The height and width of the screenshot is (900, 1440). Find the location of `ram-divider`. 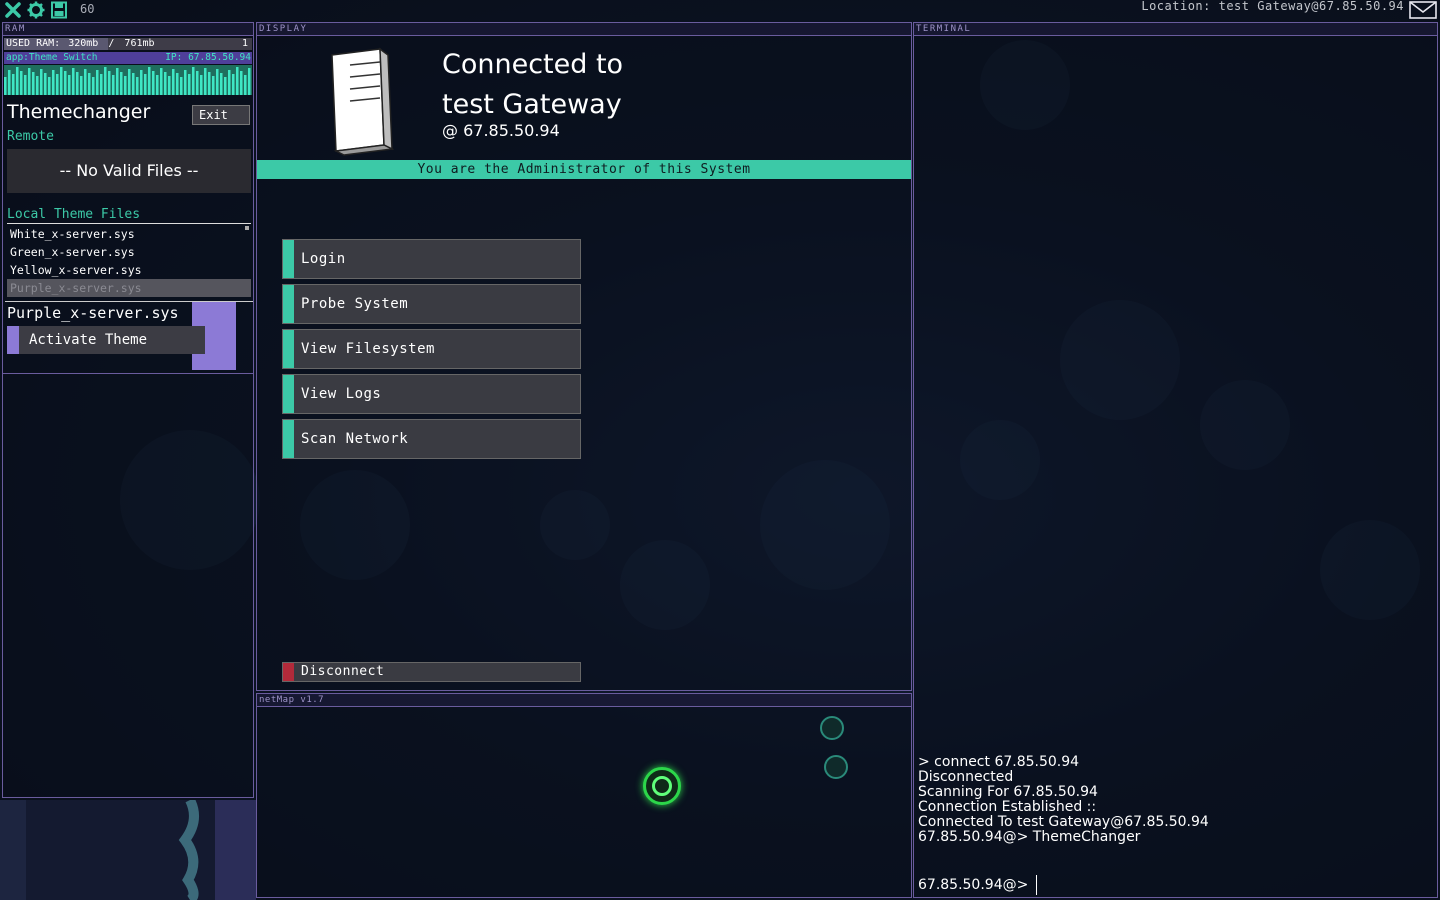

ram-divider is located at coordinates (128, 373).